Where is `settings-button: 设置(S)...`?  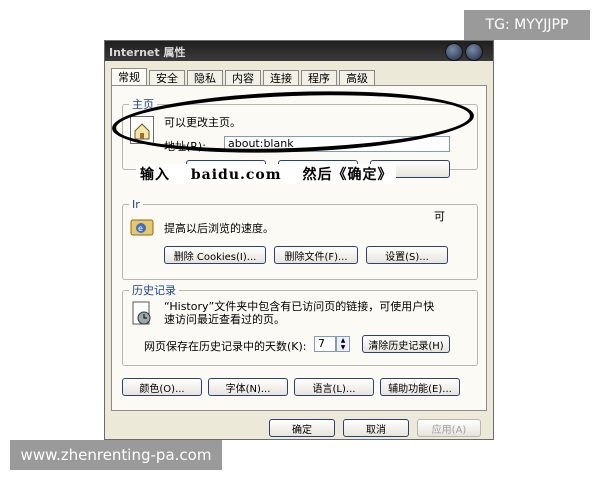 settings-button: 设置(S)... is located at coordinates (407, 255).